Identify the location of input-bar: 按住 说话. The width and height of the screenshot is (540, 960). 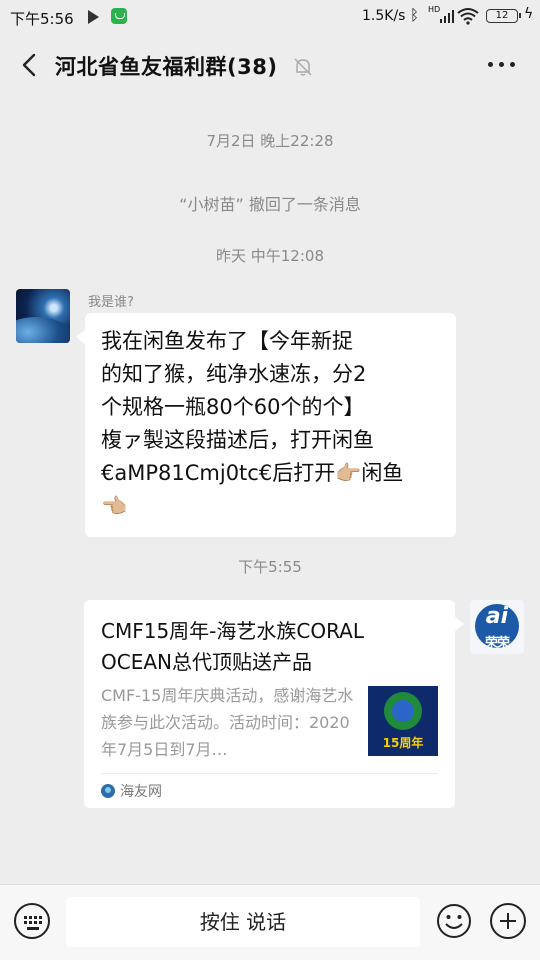
(270, 922).